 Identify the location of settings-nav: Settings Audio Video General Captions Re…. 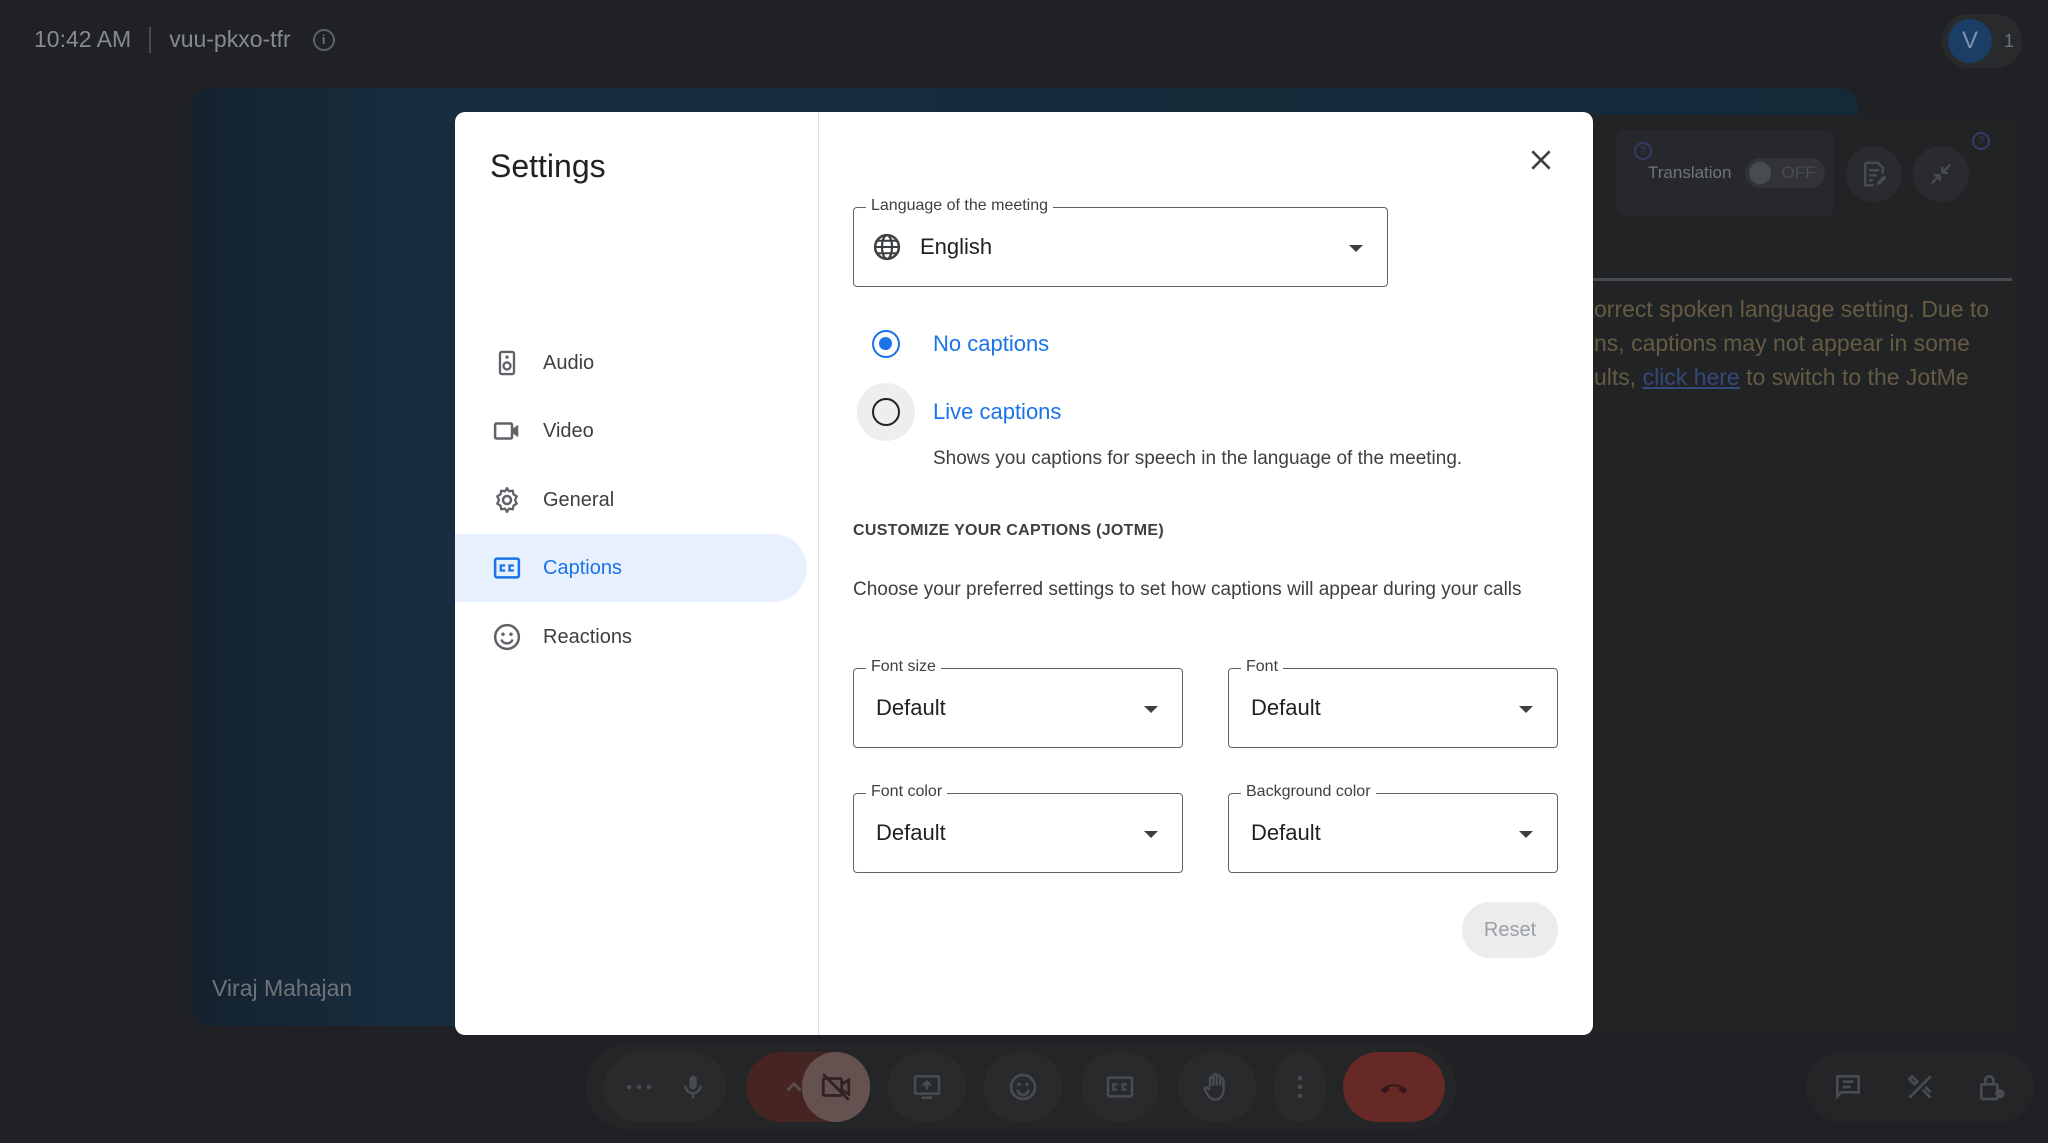
(637, 573).